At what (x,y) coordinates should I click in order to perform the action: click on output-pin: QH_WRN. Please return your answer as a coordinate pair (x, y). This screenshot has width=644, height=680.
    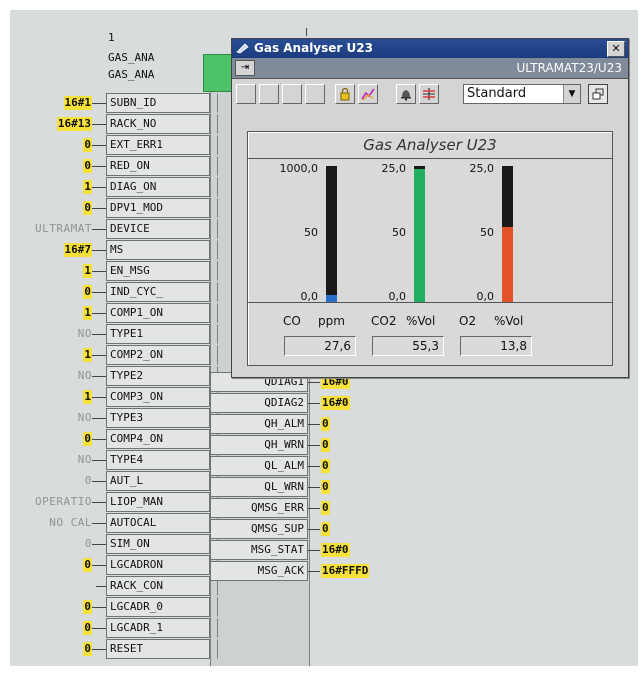
    Looking at the image, I should click on (259, 445).